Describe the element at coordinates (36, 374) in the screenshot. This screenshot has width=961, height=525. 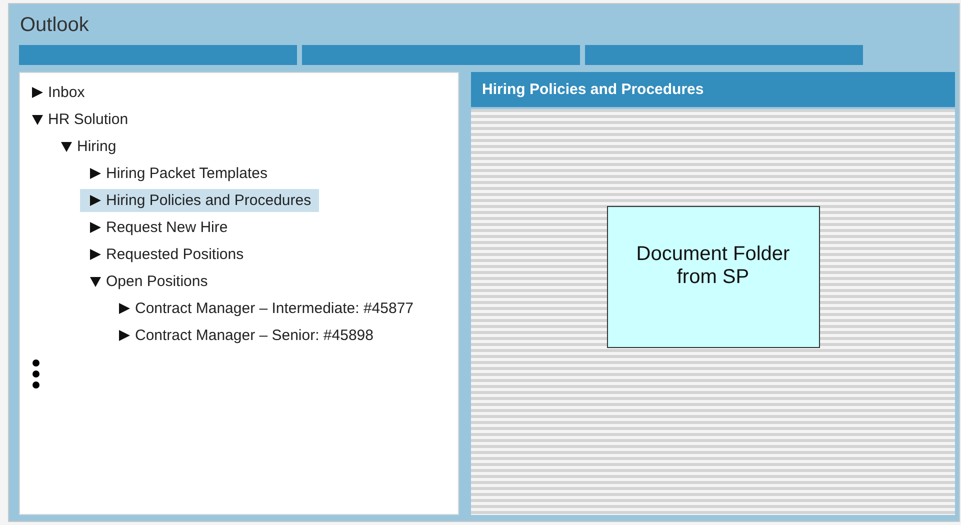
I see `more-icon` at that location.